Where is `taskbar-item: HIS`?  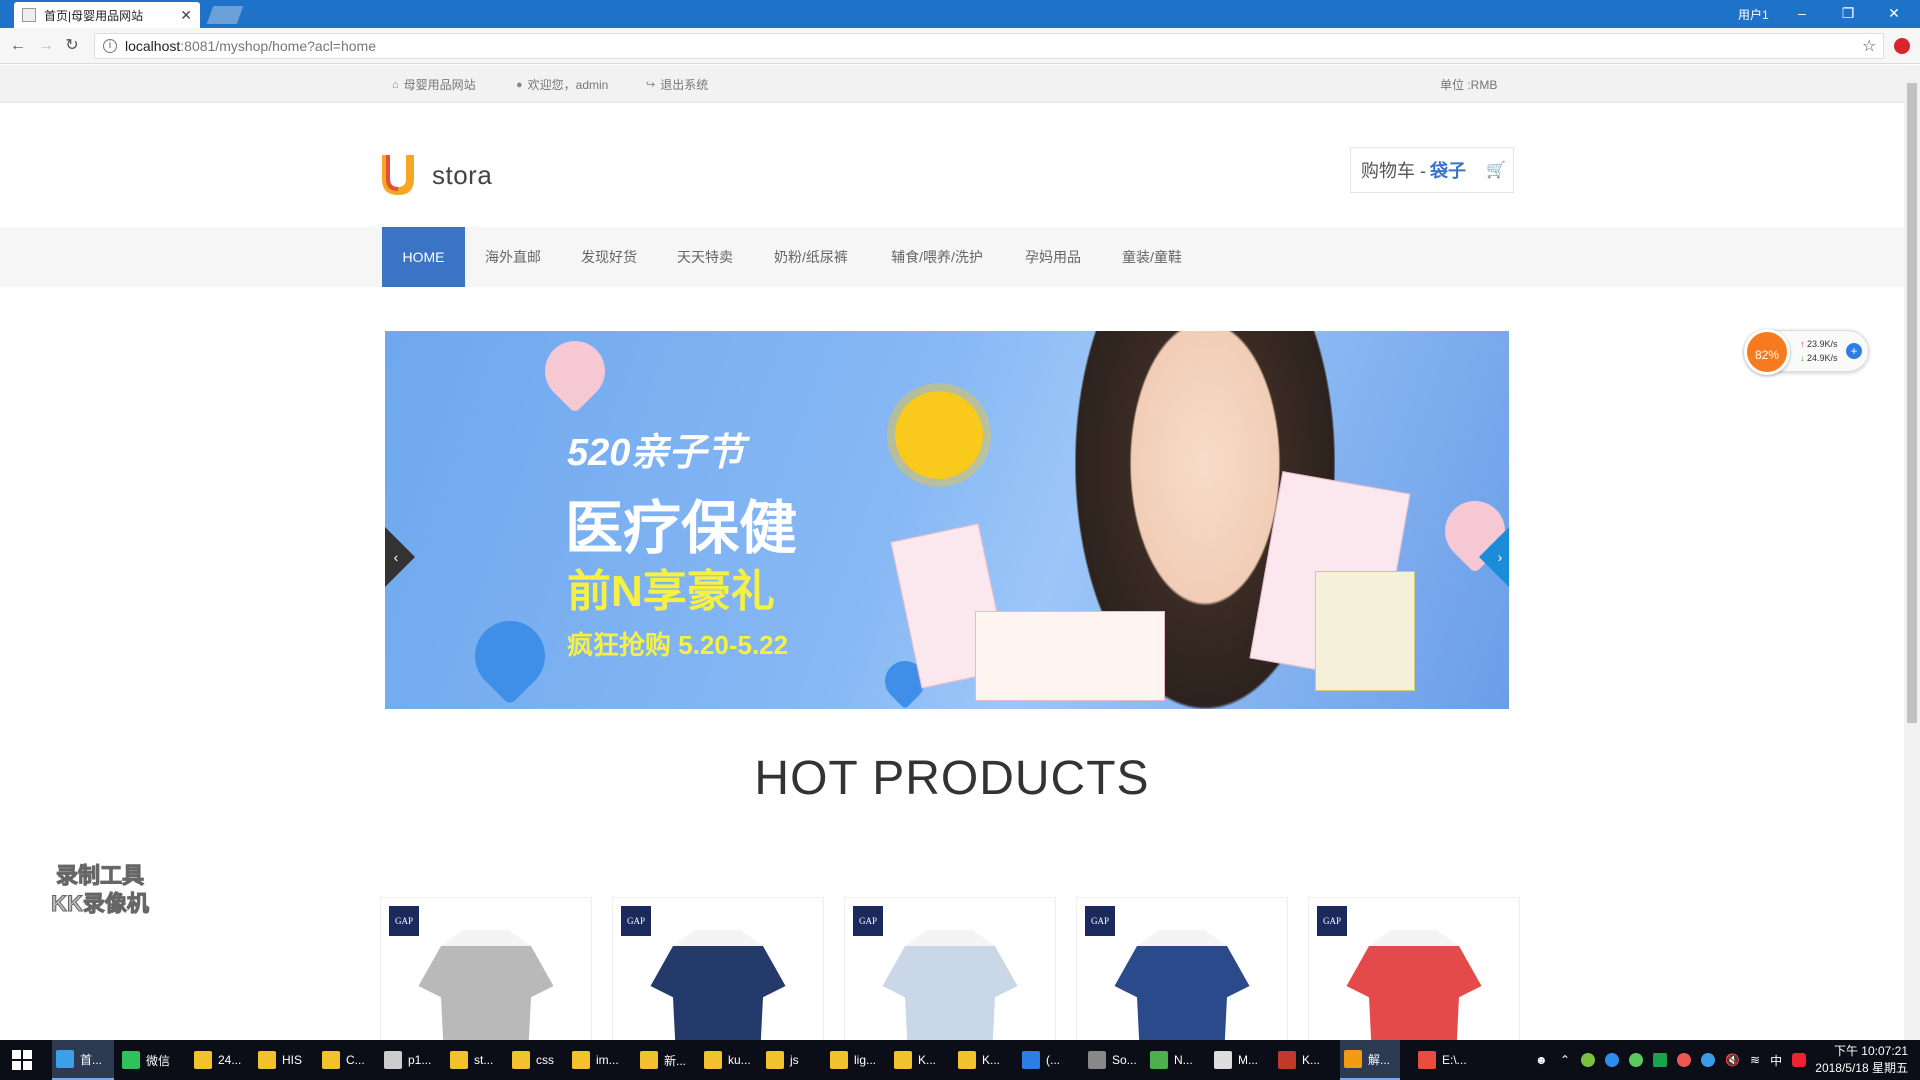
taskbar-item: HIS is located at coordinates (284, 1060).